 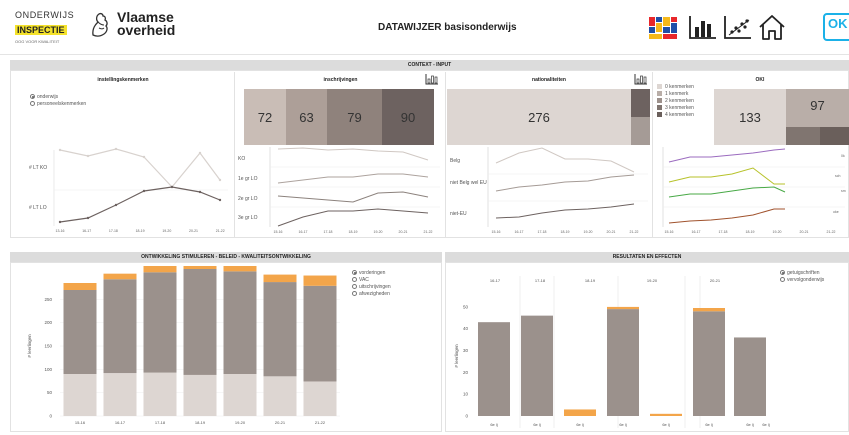 What do you see at coordinates (466, 372) in the screenshot?
I see `y-tick-label: 20` at bounding box center [466, 372].